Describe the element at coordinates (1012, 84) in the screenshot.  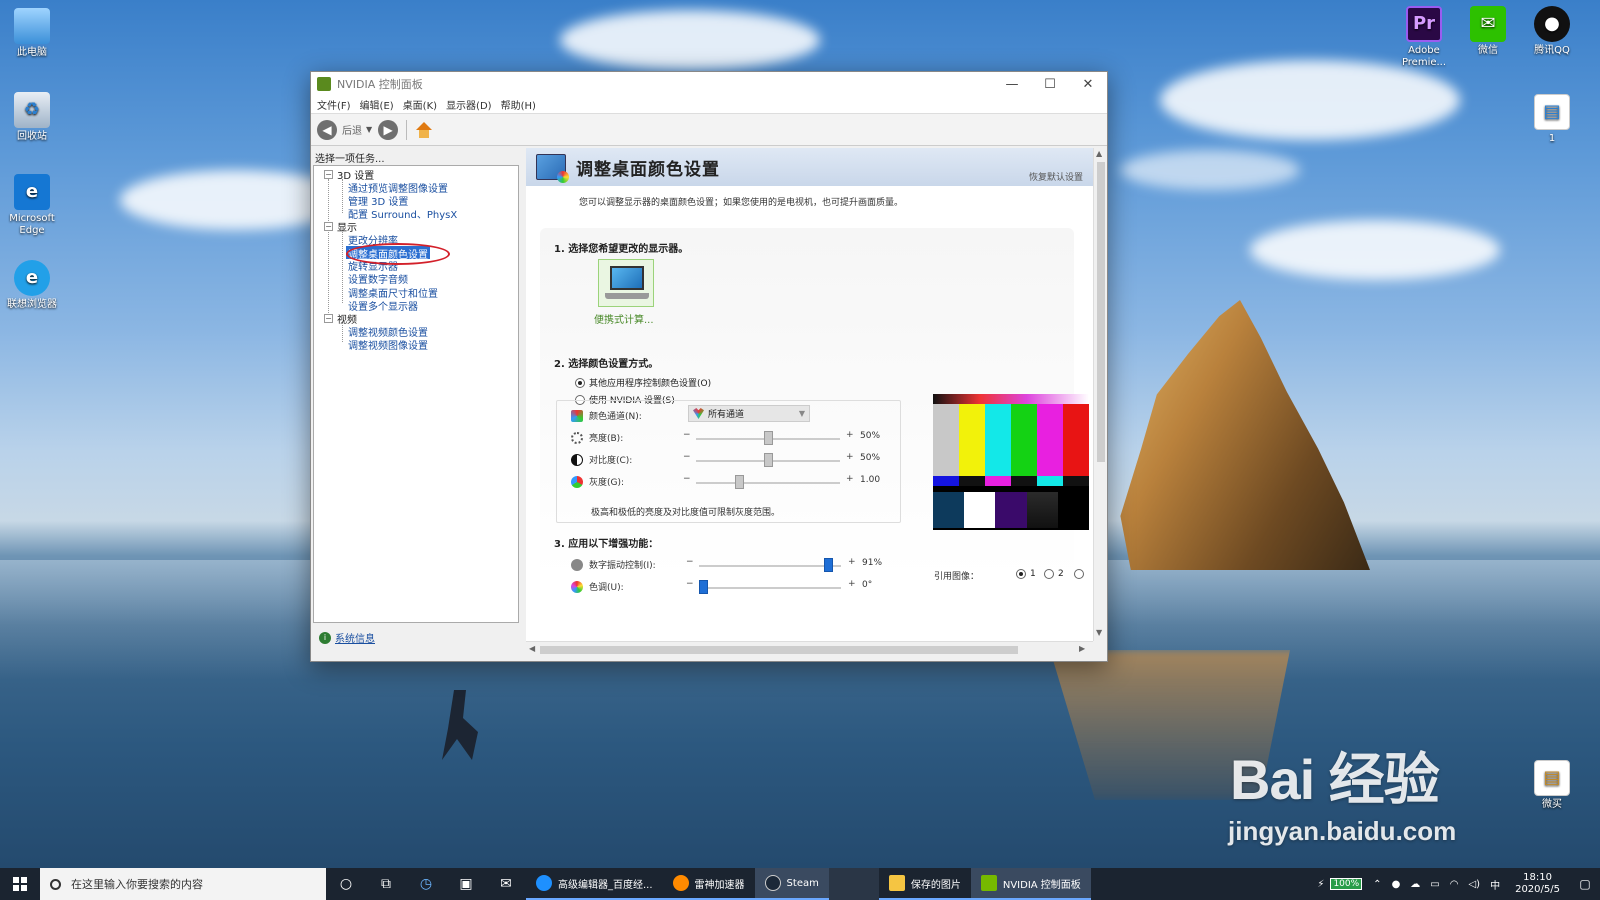
I see `minimize-button: —` at that location.